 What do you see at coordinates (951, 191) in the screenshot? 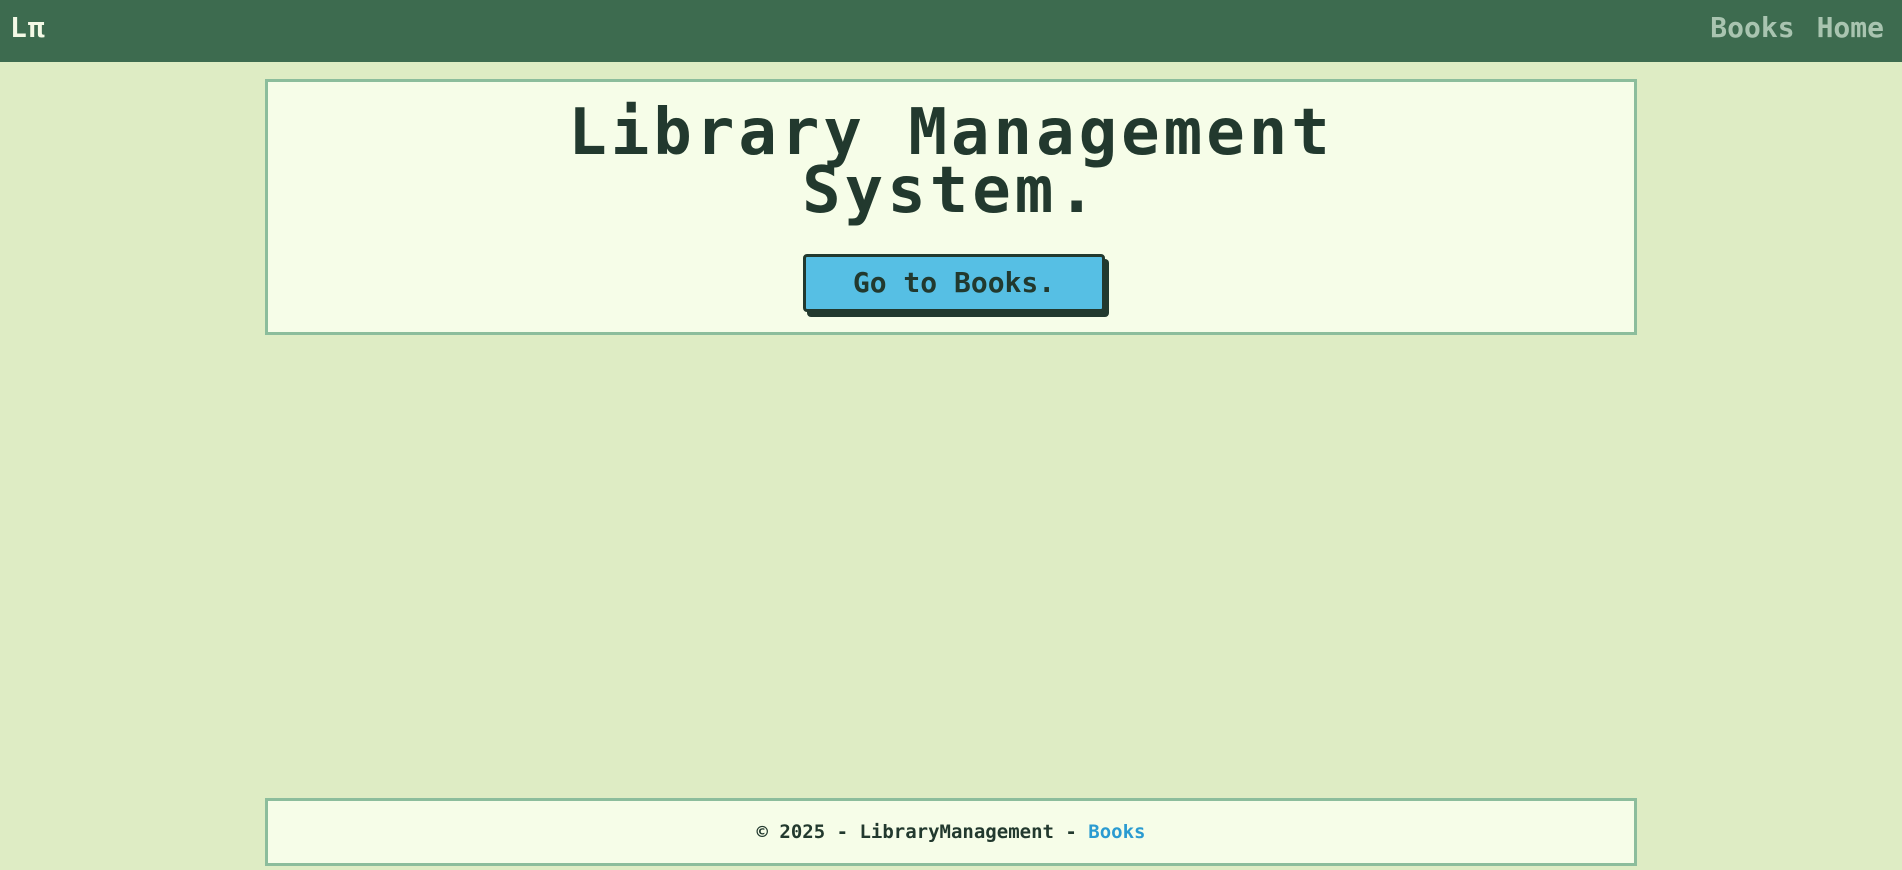
I see `page-title-line-2: System.` at bounding box center [951, 191].